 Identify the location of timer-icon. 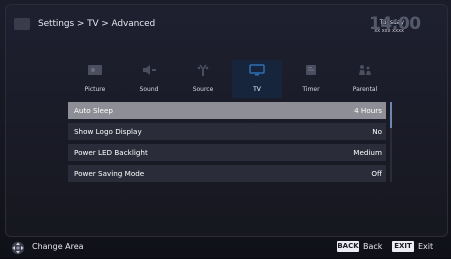
(311, 71).